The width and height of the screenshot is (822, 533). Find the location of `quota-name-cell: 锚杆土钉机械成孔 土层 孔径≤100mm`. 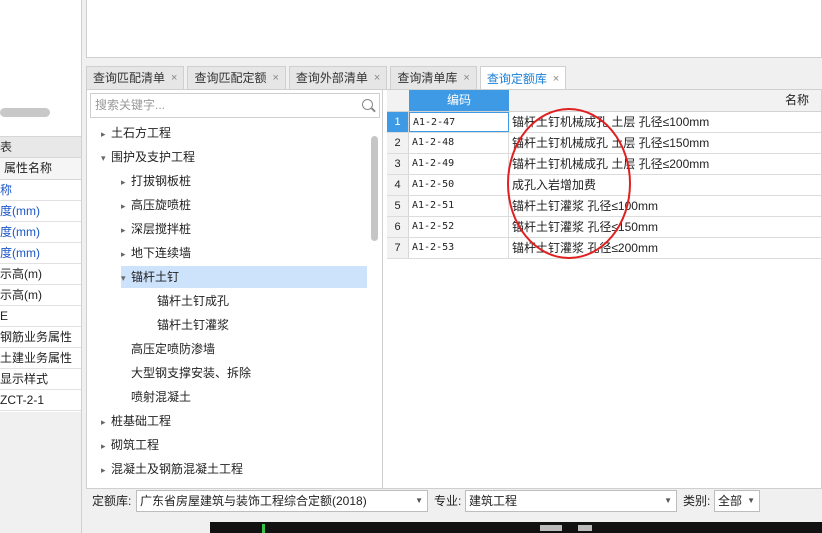

quota-name-cell: 锚杆土钉机械成孔 土层 孔径≤100mm is located at coordinates (610, 122).